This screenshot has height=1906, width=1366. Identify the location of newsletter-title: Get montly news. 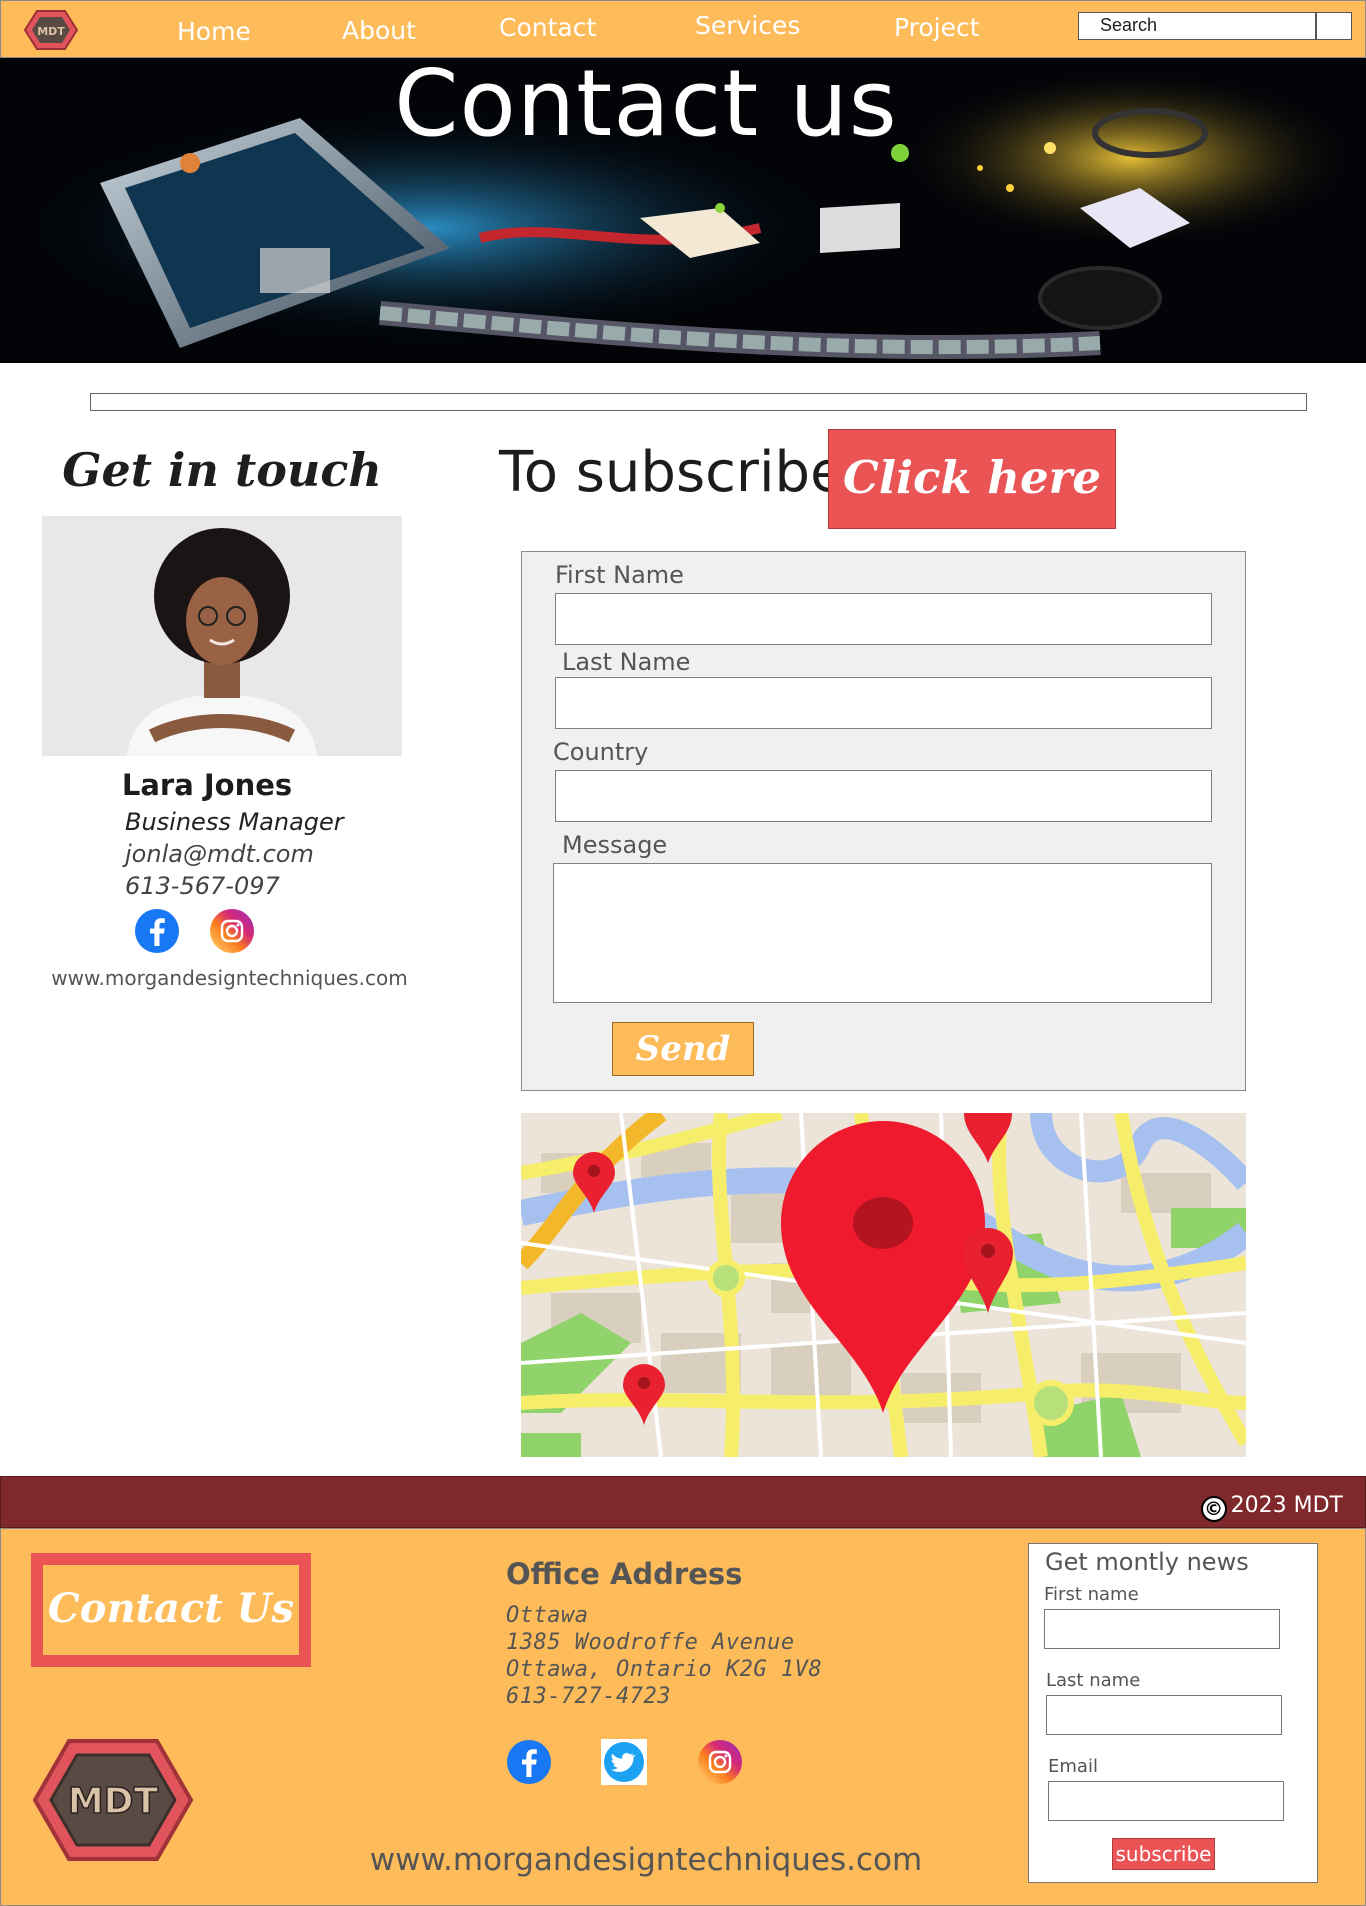
(1147, 1562).